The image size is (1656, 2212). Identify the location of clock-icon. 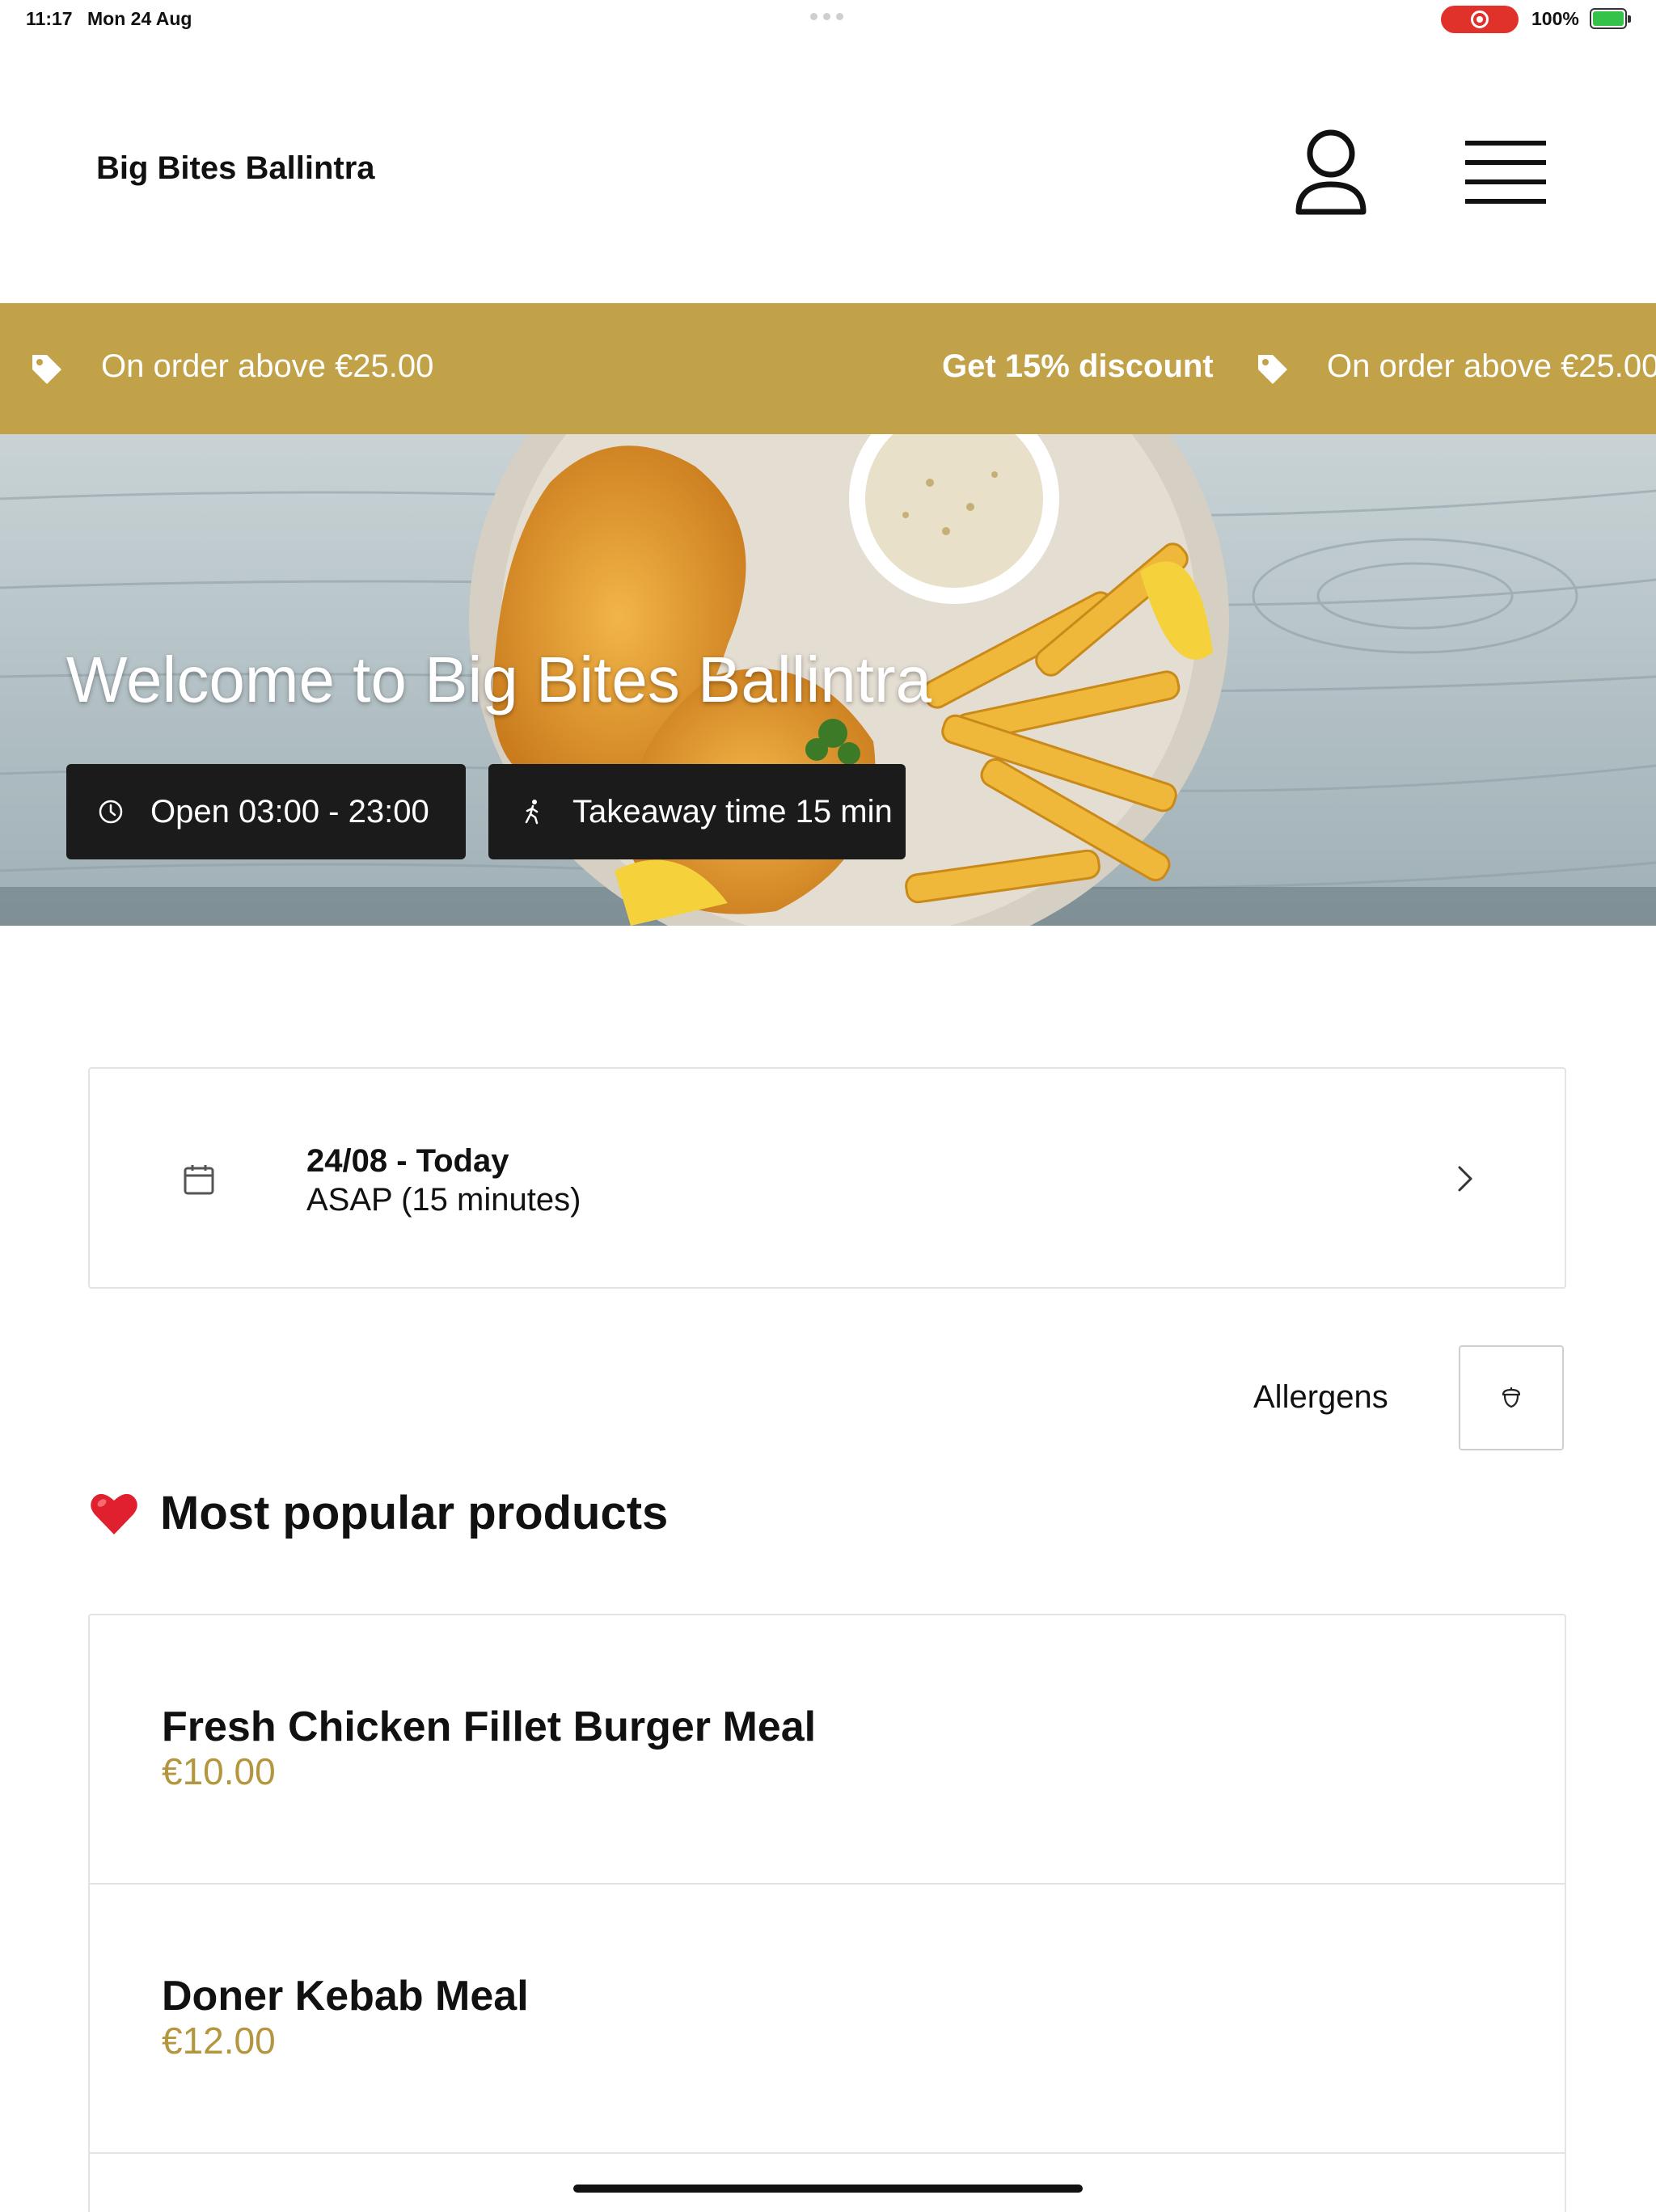
(111, 812).